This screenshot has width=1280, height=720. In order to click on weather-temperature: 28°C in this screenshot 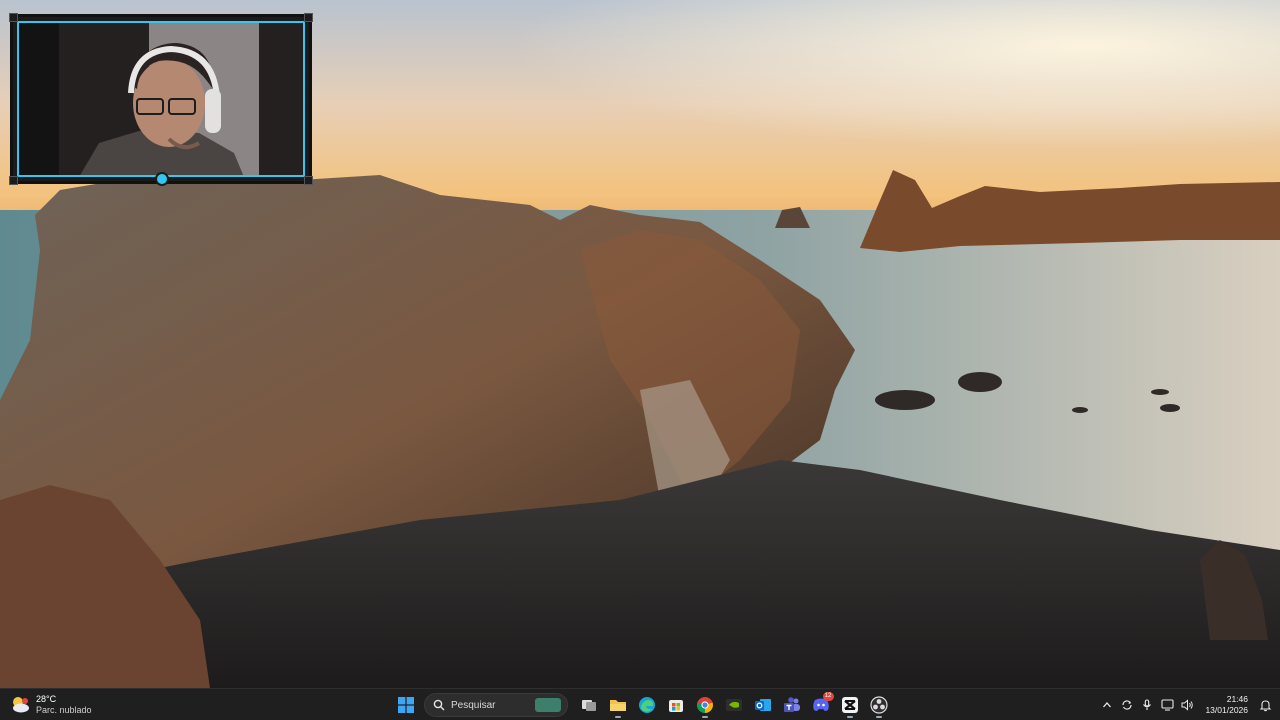, I will do `click(46, 699)`.